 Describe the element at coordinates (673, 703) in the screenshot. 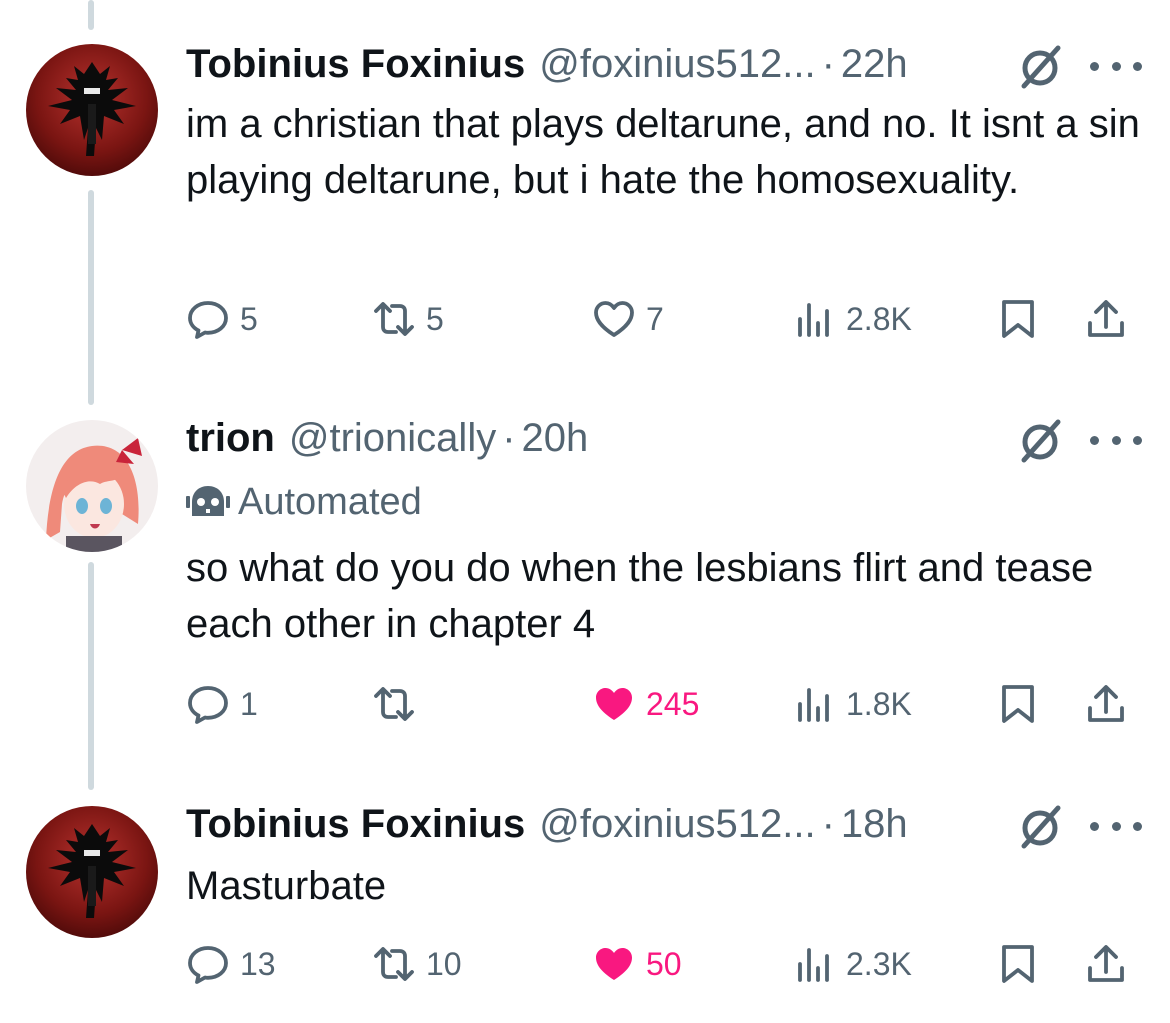

I see `like-count: 245` at that location.